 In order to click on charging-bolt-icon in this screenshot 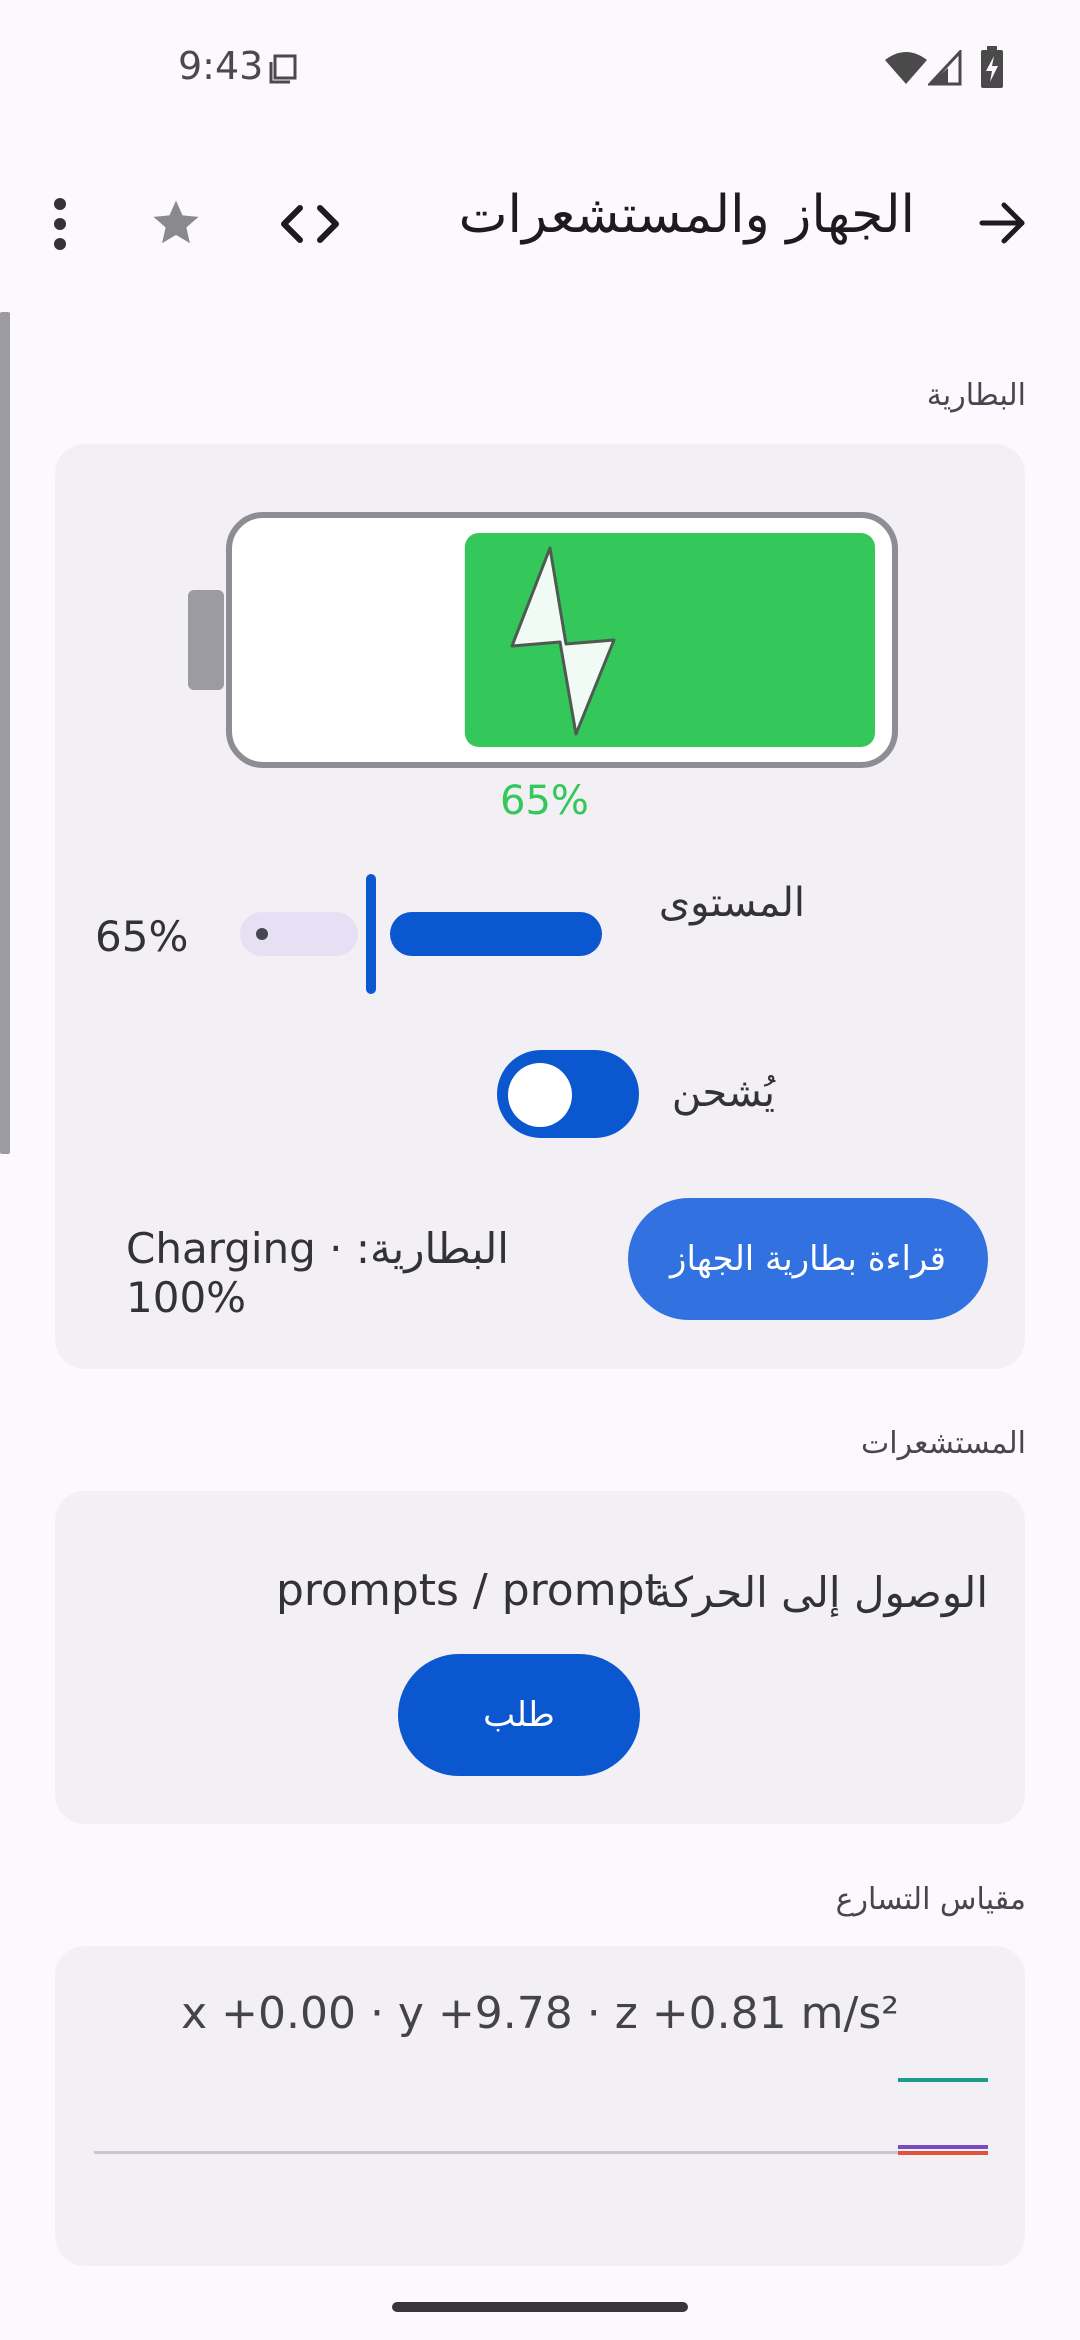, I will do `click(563, 641)`.